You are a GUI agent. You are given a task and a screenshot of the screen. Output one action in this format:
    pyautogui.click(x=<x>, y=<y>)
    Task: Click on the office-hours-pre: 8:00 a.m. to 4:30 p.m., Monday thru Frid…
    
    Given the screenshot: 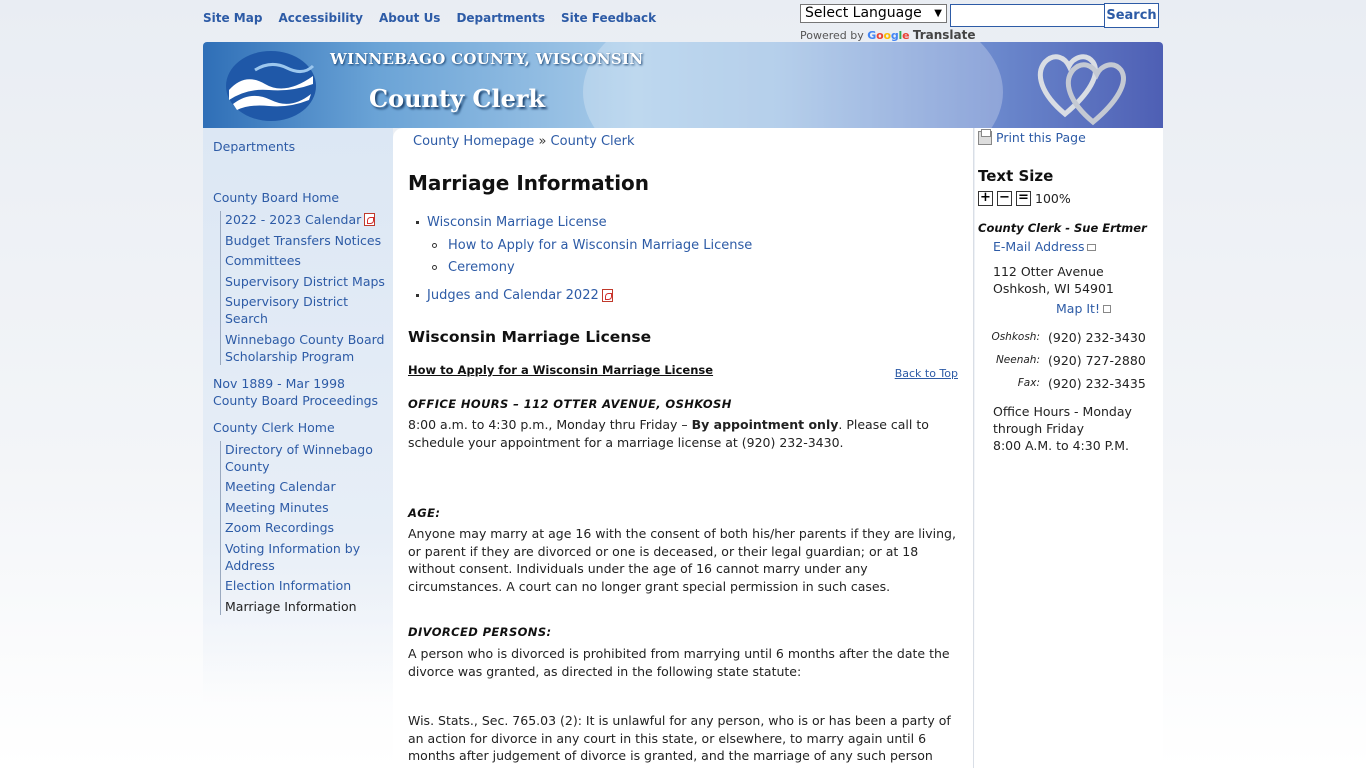 What is the action you would take?
    pyautogui.click(x=550, y=424)
    